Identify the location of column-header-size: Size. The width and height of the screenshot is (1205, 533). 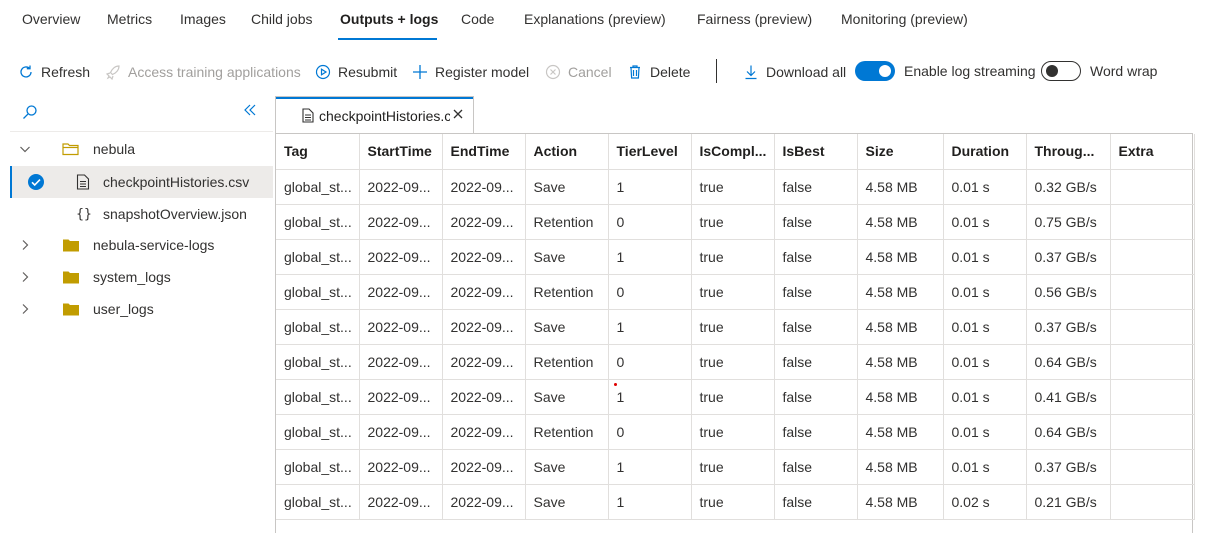
(900, 152).